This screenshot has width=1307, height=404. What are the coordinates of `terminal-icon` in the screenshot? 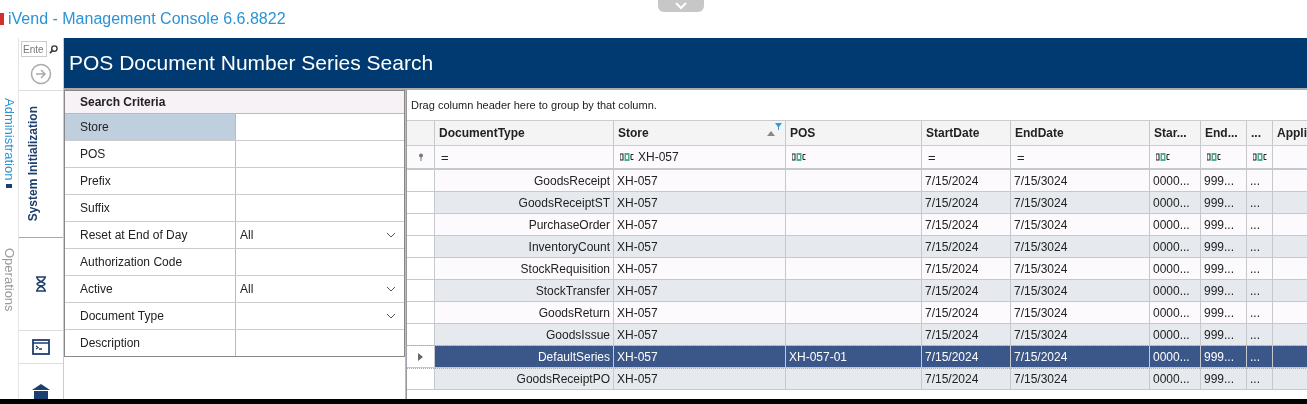 It's located at (41, 347).